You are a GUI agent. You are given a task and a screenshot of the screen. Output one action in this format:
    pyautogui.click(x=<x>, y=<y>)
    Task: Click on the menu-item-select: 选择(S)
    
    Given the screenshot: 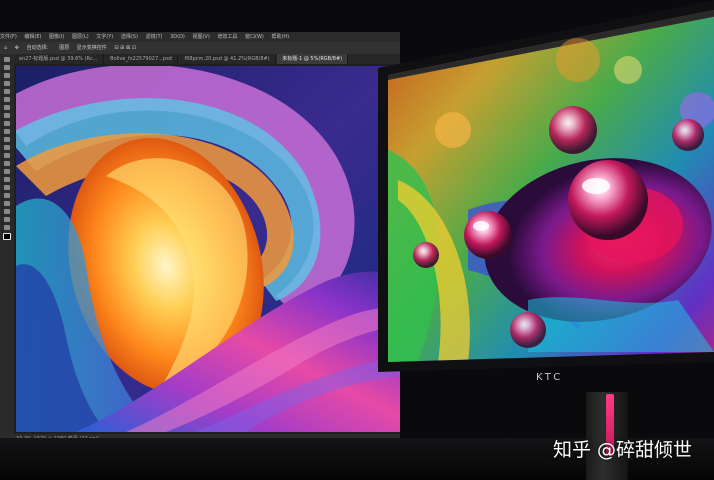 What is the action you would take?
    pyautogui.click(x=129, y=37)
    